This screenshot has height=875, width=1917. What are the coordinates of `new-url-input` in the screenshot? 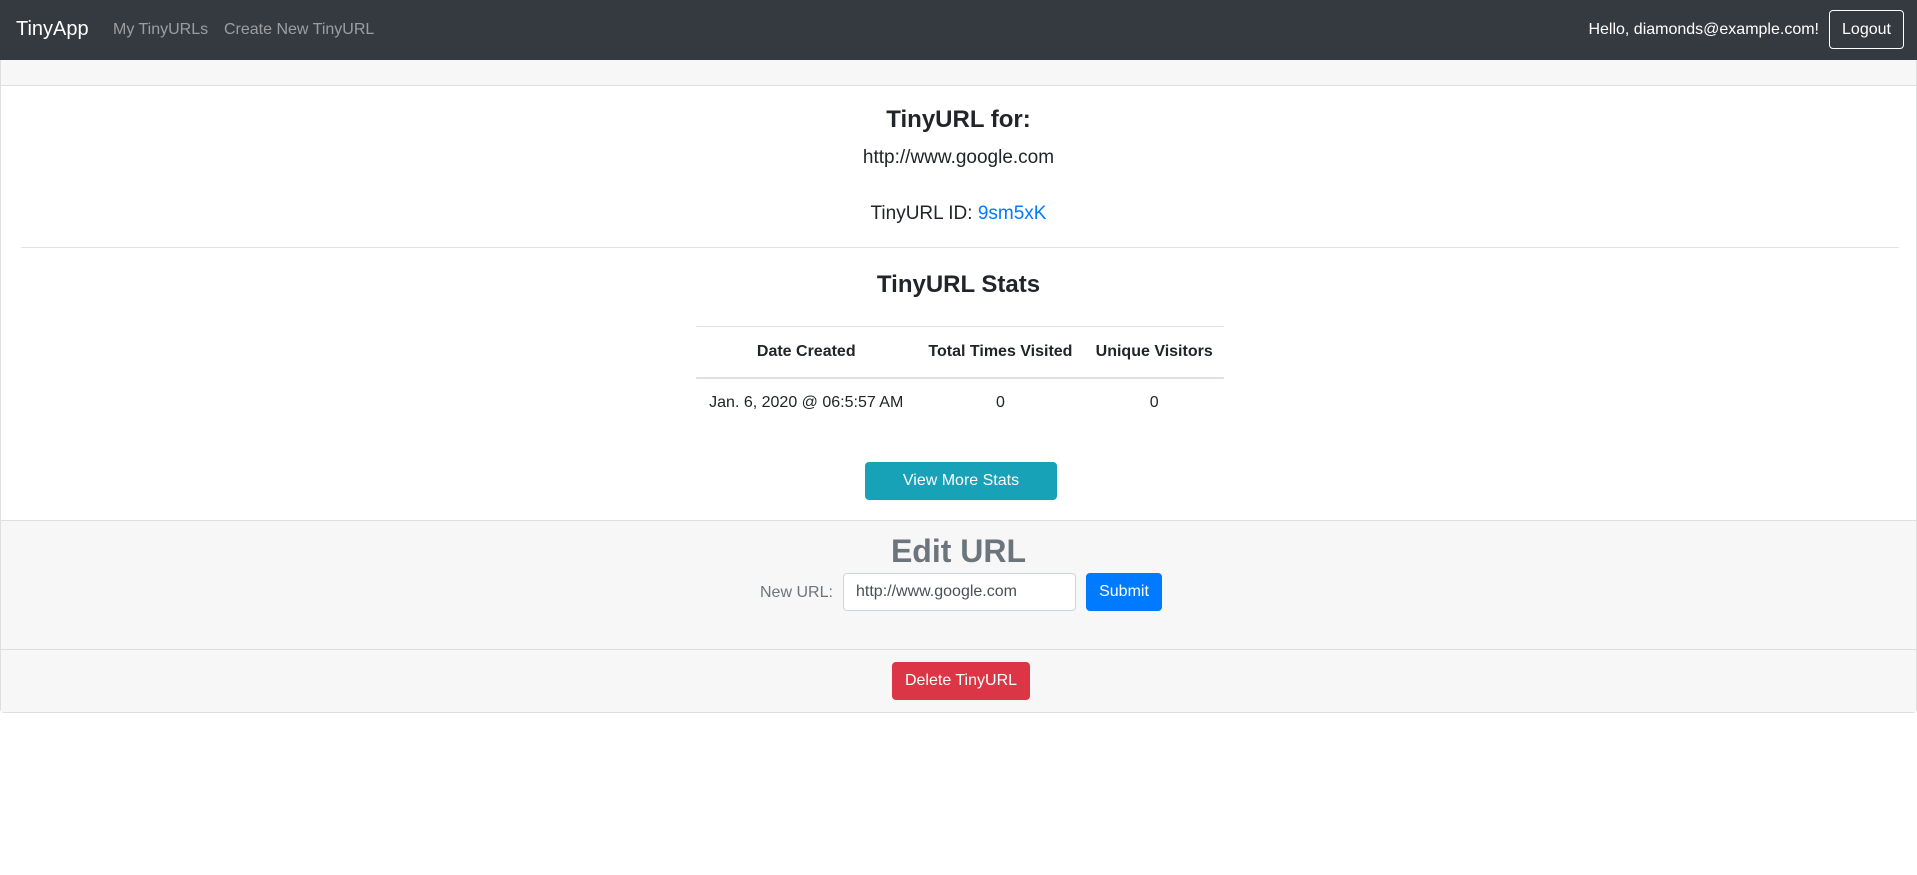 It's located at (959, 592).